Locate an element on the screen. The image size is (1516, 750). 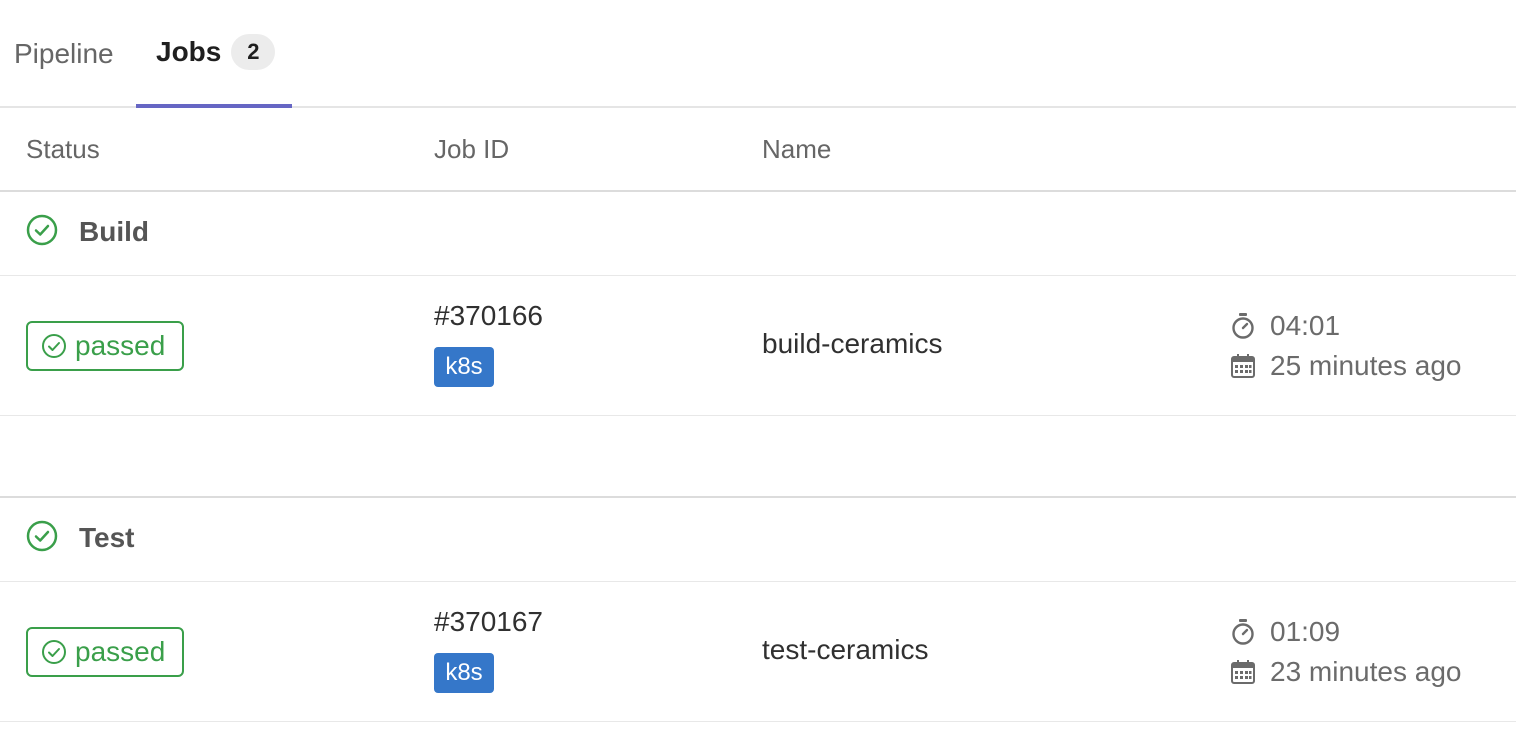
tab-pipeline-label: Pipeline is located at coordinates (64, 53).